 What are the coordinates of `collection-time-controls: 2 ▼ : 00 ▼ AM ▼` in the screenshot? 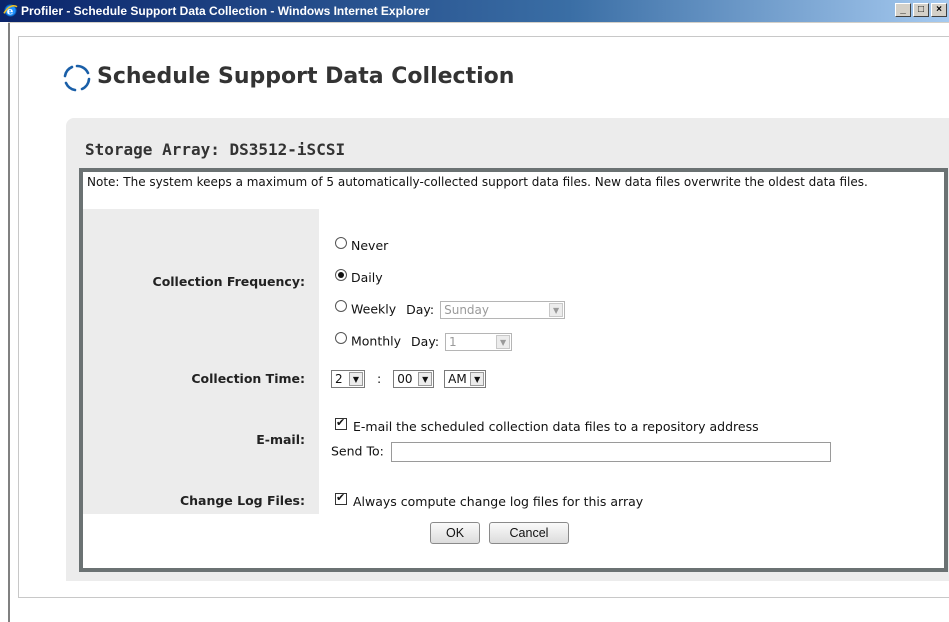 It's located at (409, 379).